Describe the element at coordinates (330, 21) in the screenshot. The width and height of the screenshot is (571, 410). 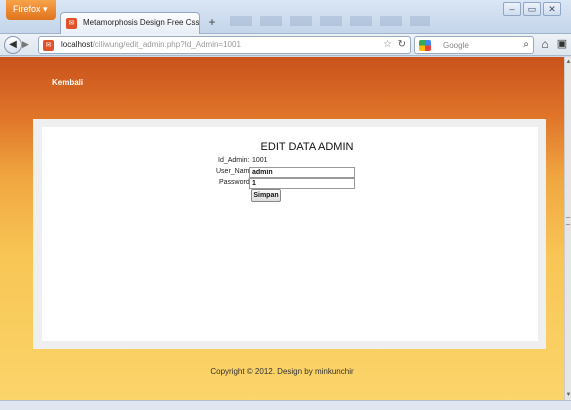
I see `titlebar-background-text` at that location.